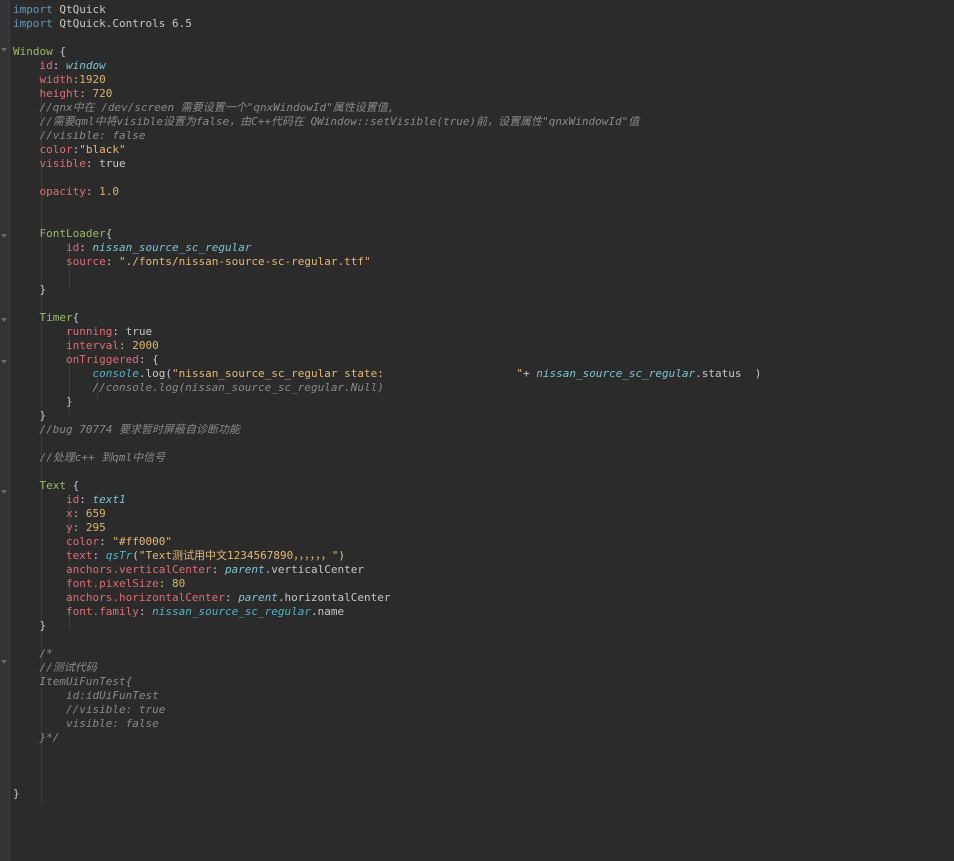 This screenshot has height=861, width=954. What do you see at coordinates (135, 555) in the screenshot?
I see `code-token: (` at bounding box center [135, 555].